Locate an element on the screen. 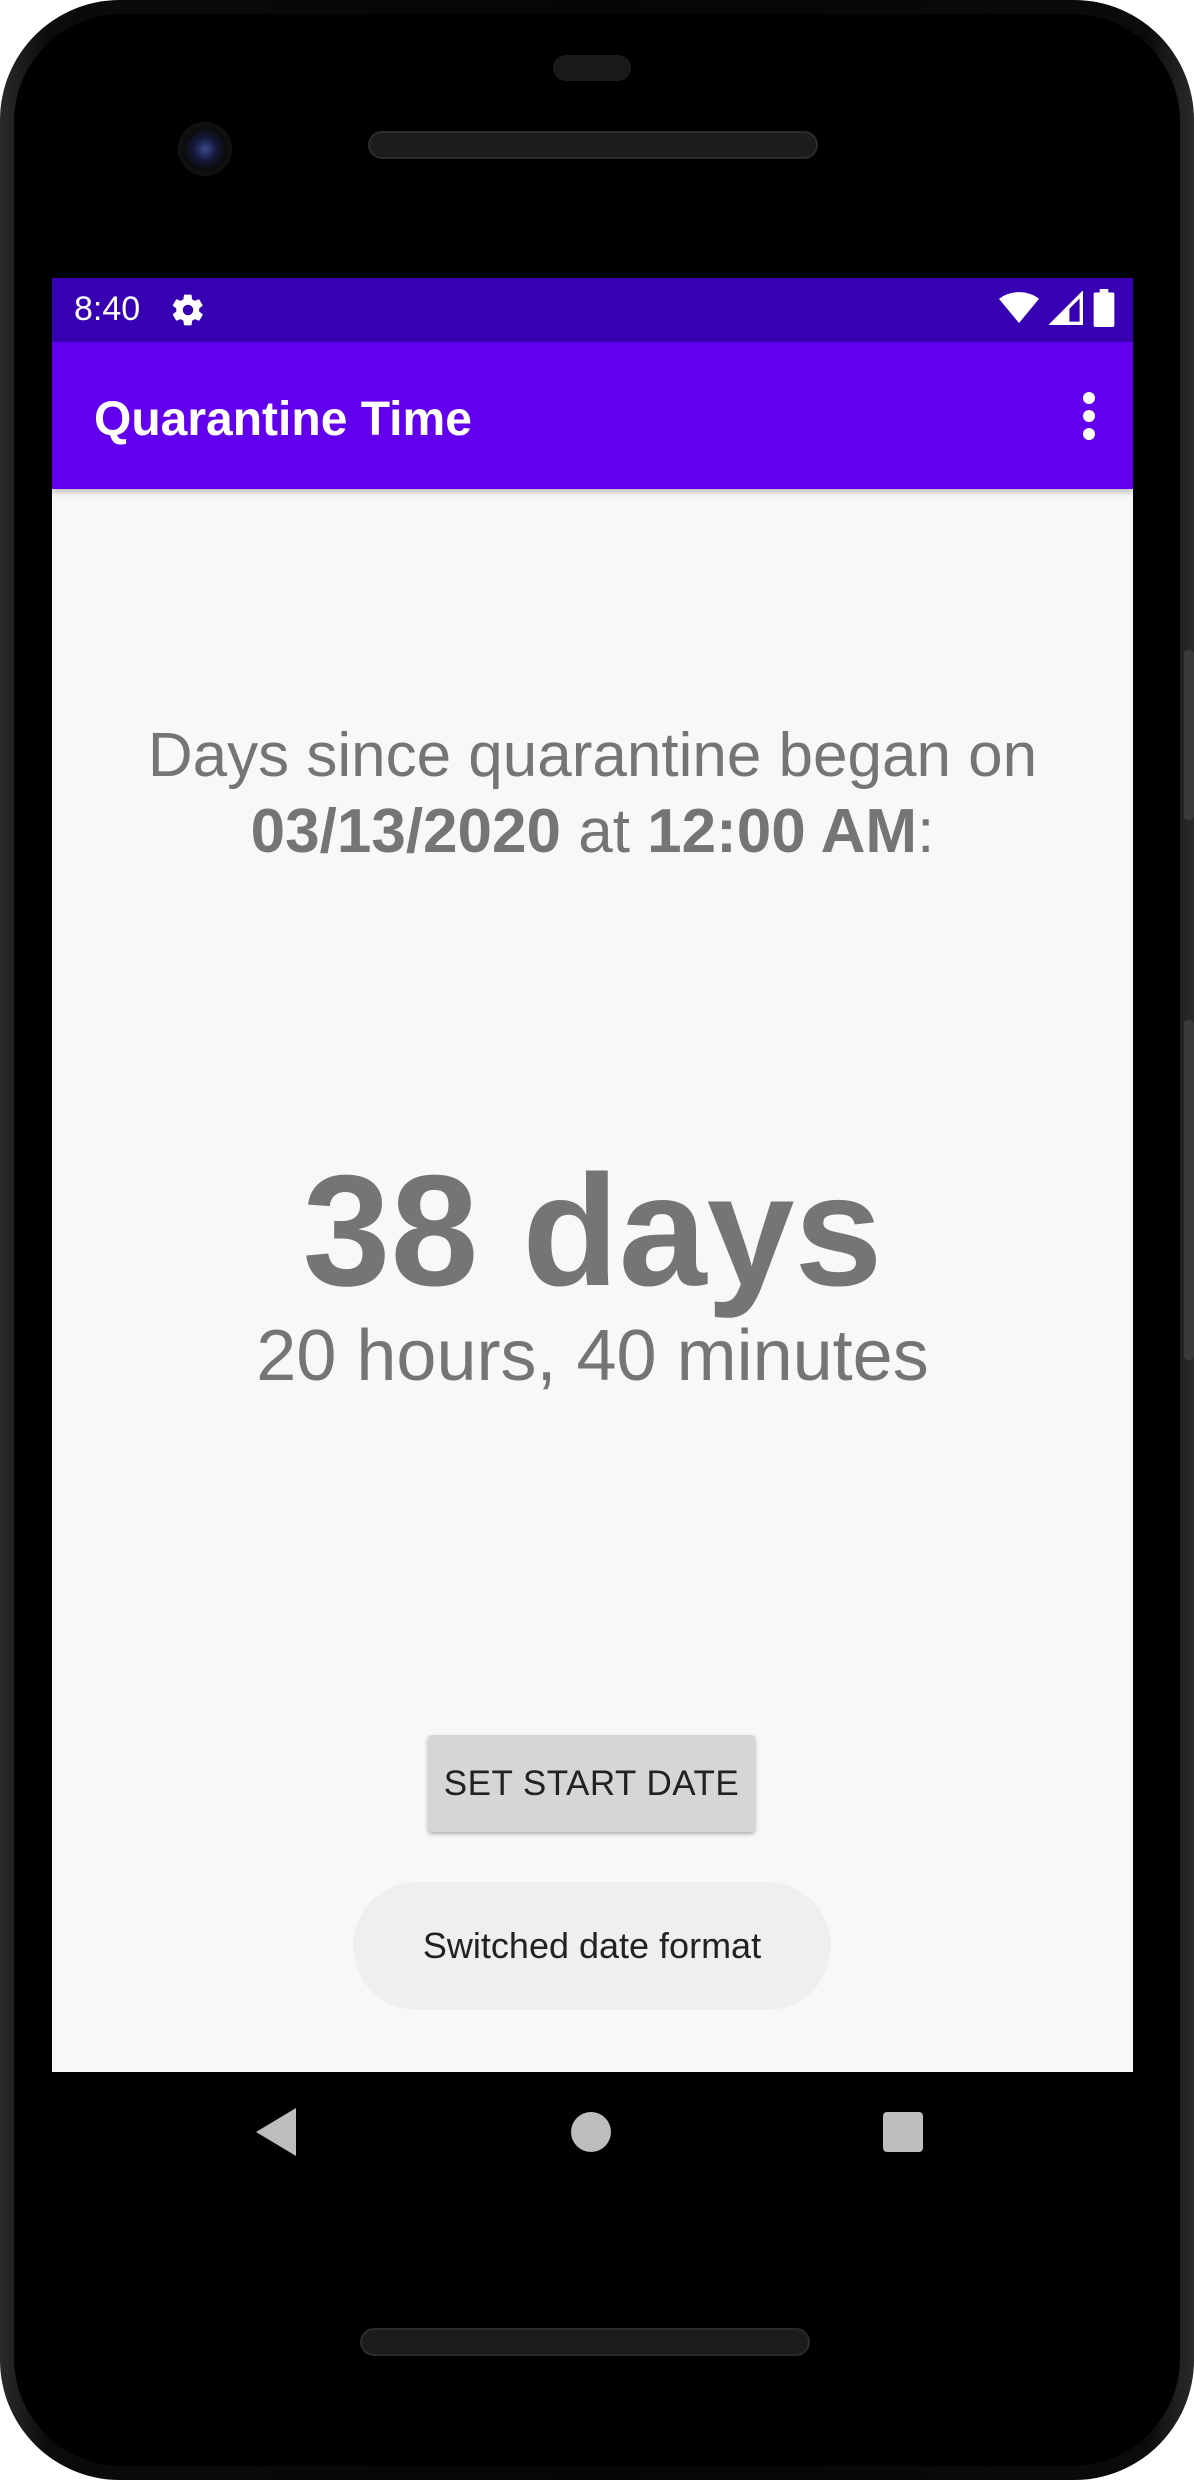  recents-icon is located at coordinates (903, 2132).